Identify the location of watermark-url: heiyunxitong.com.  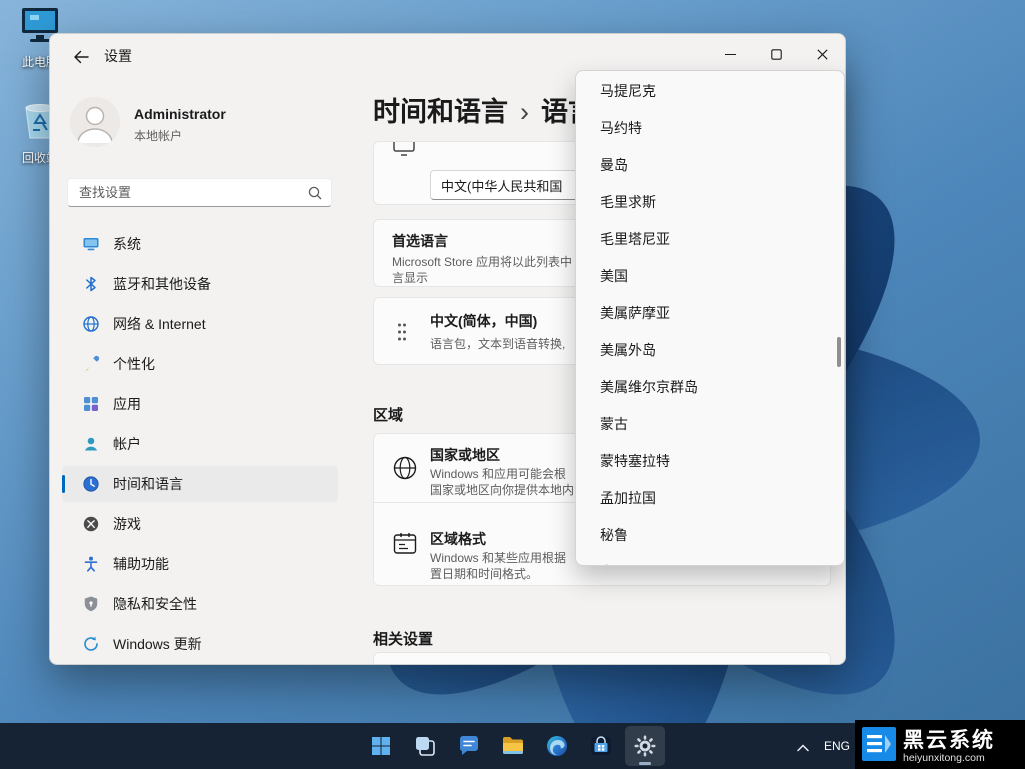
(944, 758).